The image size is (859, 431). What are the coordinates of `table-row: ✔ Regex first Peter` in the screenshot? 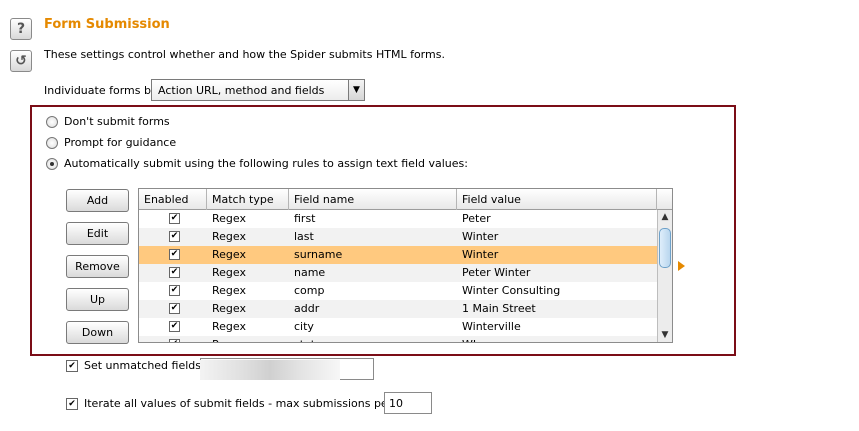 It's located at (398, 219).